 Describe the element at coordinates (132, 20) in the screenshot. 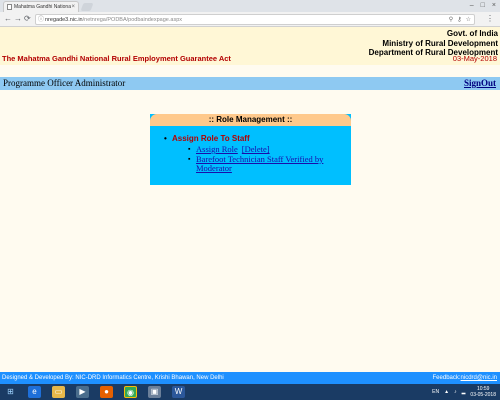

I see `url-path: /netnrega/PODBA/podbaindexpage.aspx` at that location.